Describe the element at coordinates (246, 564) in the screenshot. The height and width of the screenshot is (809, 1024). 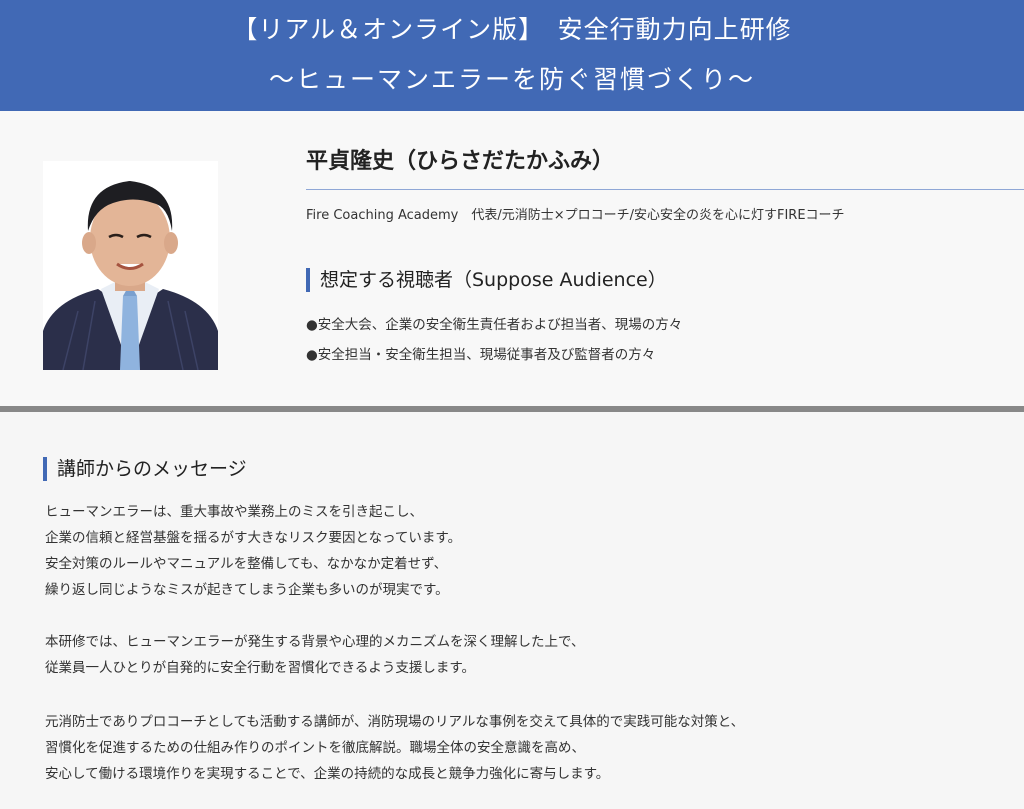
I see `message-line: 安全対策のルールやマニュアルを整備しても、なかなか定着せず、` at that location.